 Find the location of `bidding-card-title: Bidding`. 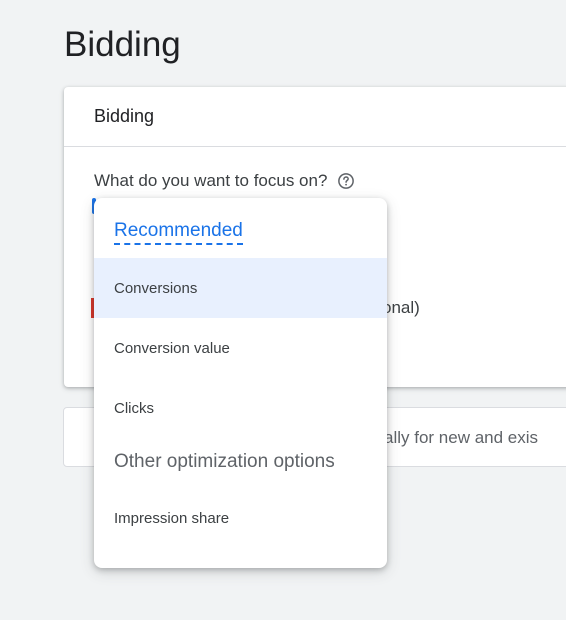

bidding-card-title: Bidding is located at coordinates (124, 116).